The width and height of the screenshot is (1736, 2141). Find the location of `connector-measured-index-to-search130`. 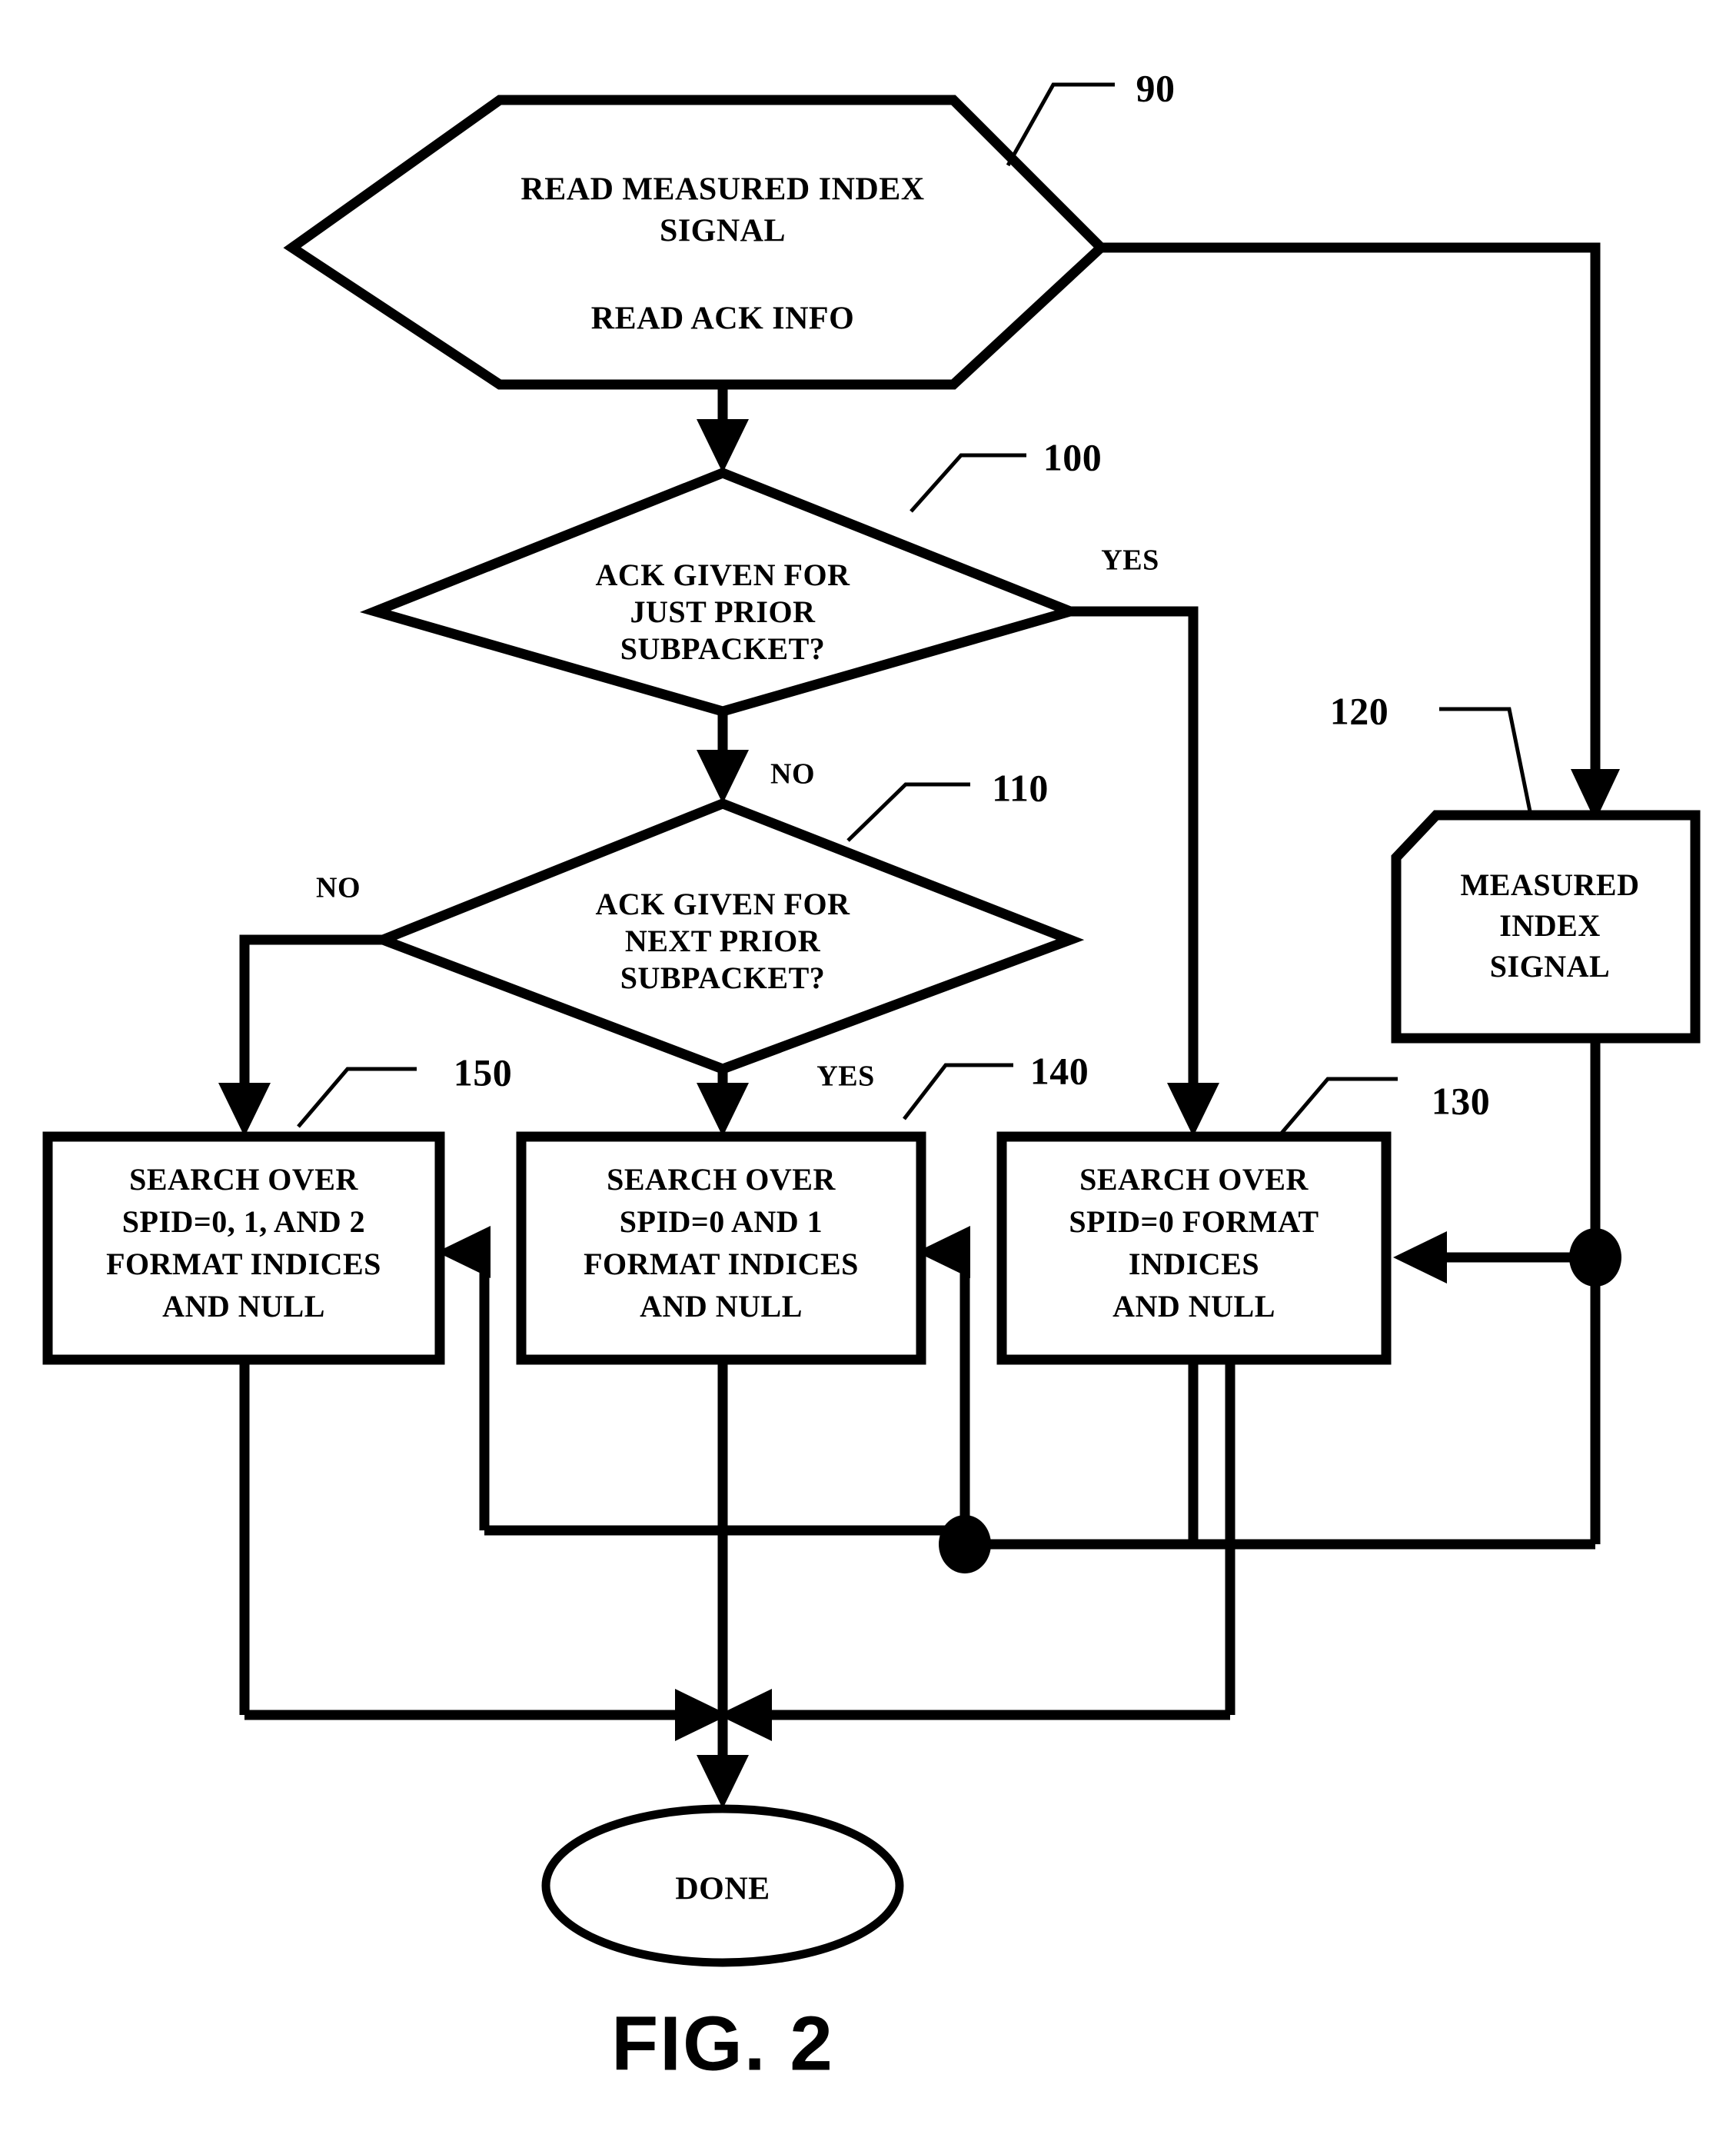

connector-measured-index-to-search130 is located at coordinates (1507, 1291).